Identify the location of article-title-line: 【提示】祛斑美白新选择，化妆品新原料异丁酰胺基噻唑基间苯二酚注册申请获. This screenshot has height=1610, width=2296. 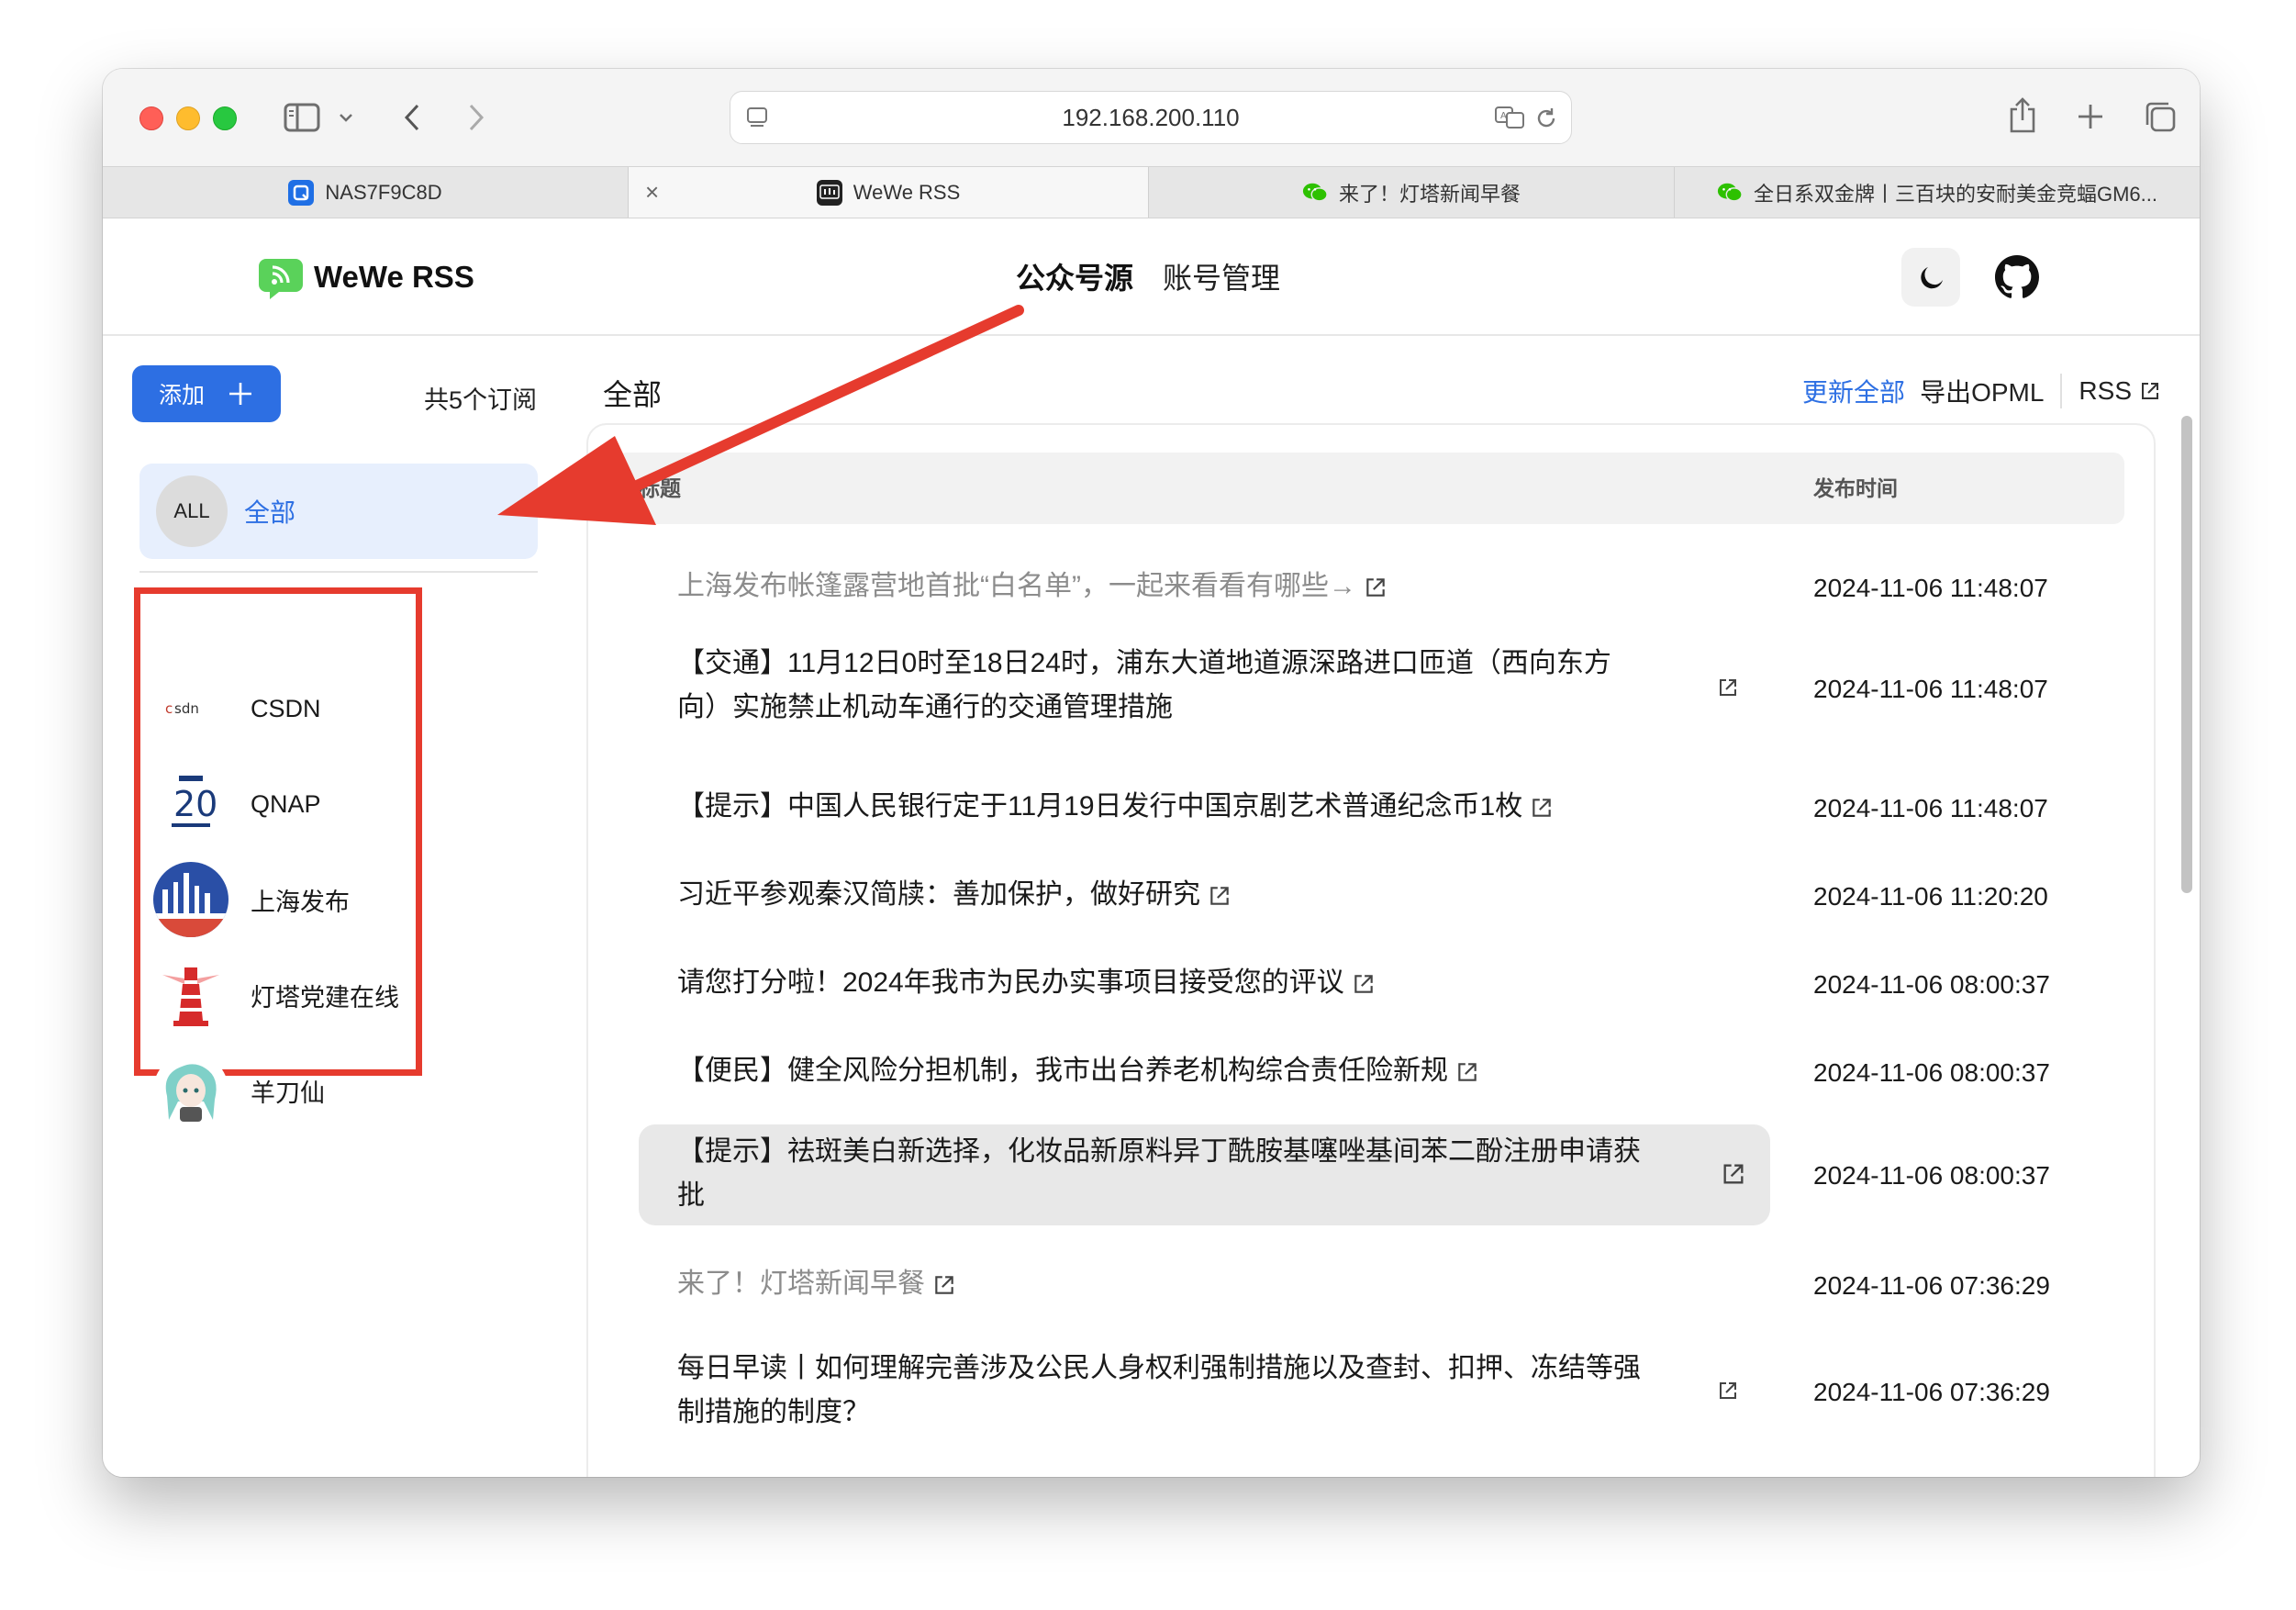
(1159, 1151).